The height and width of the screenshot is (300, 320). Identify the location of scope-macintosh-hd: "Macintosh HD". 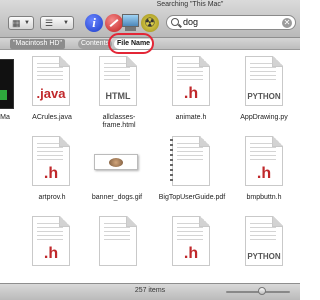
(37, 44).